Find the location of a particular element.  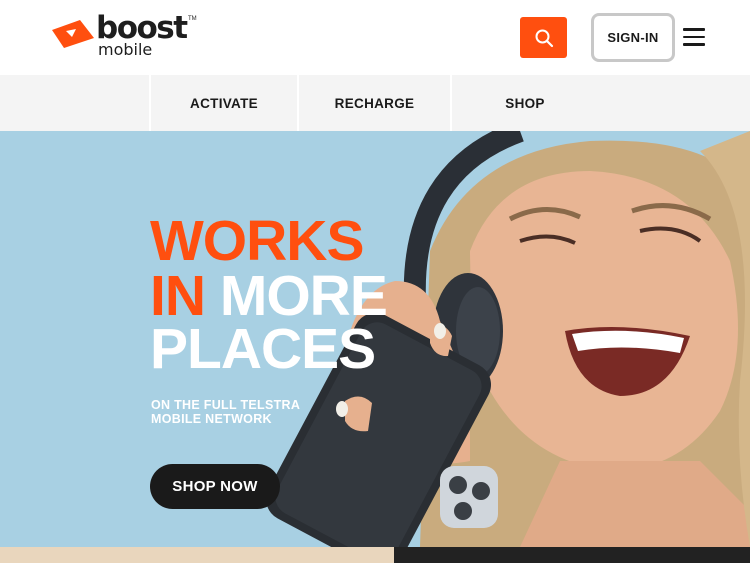

shop-now-button: SHOP NOW is located at coordinates (215, 486).